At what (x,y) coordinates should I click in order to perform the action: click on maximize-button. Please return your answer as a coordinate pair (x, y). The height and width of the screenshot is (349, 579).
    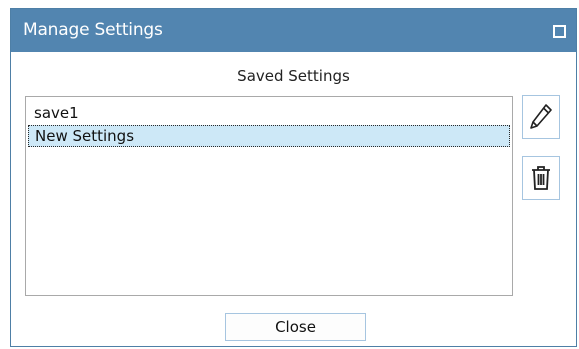
    Looking at the image, I should click on (559, 31).